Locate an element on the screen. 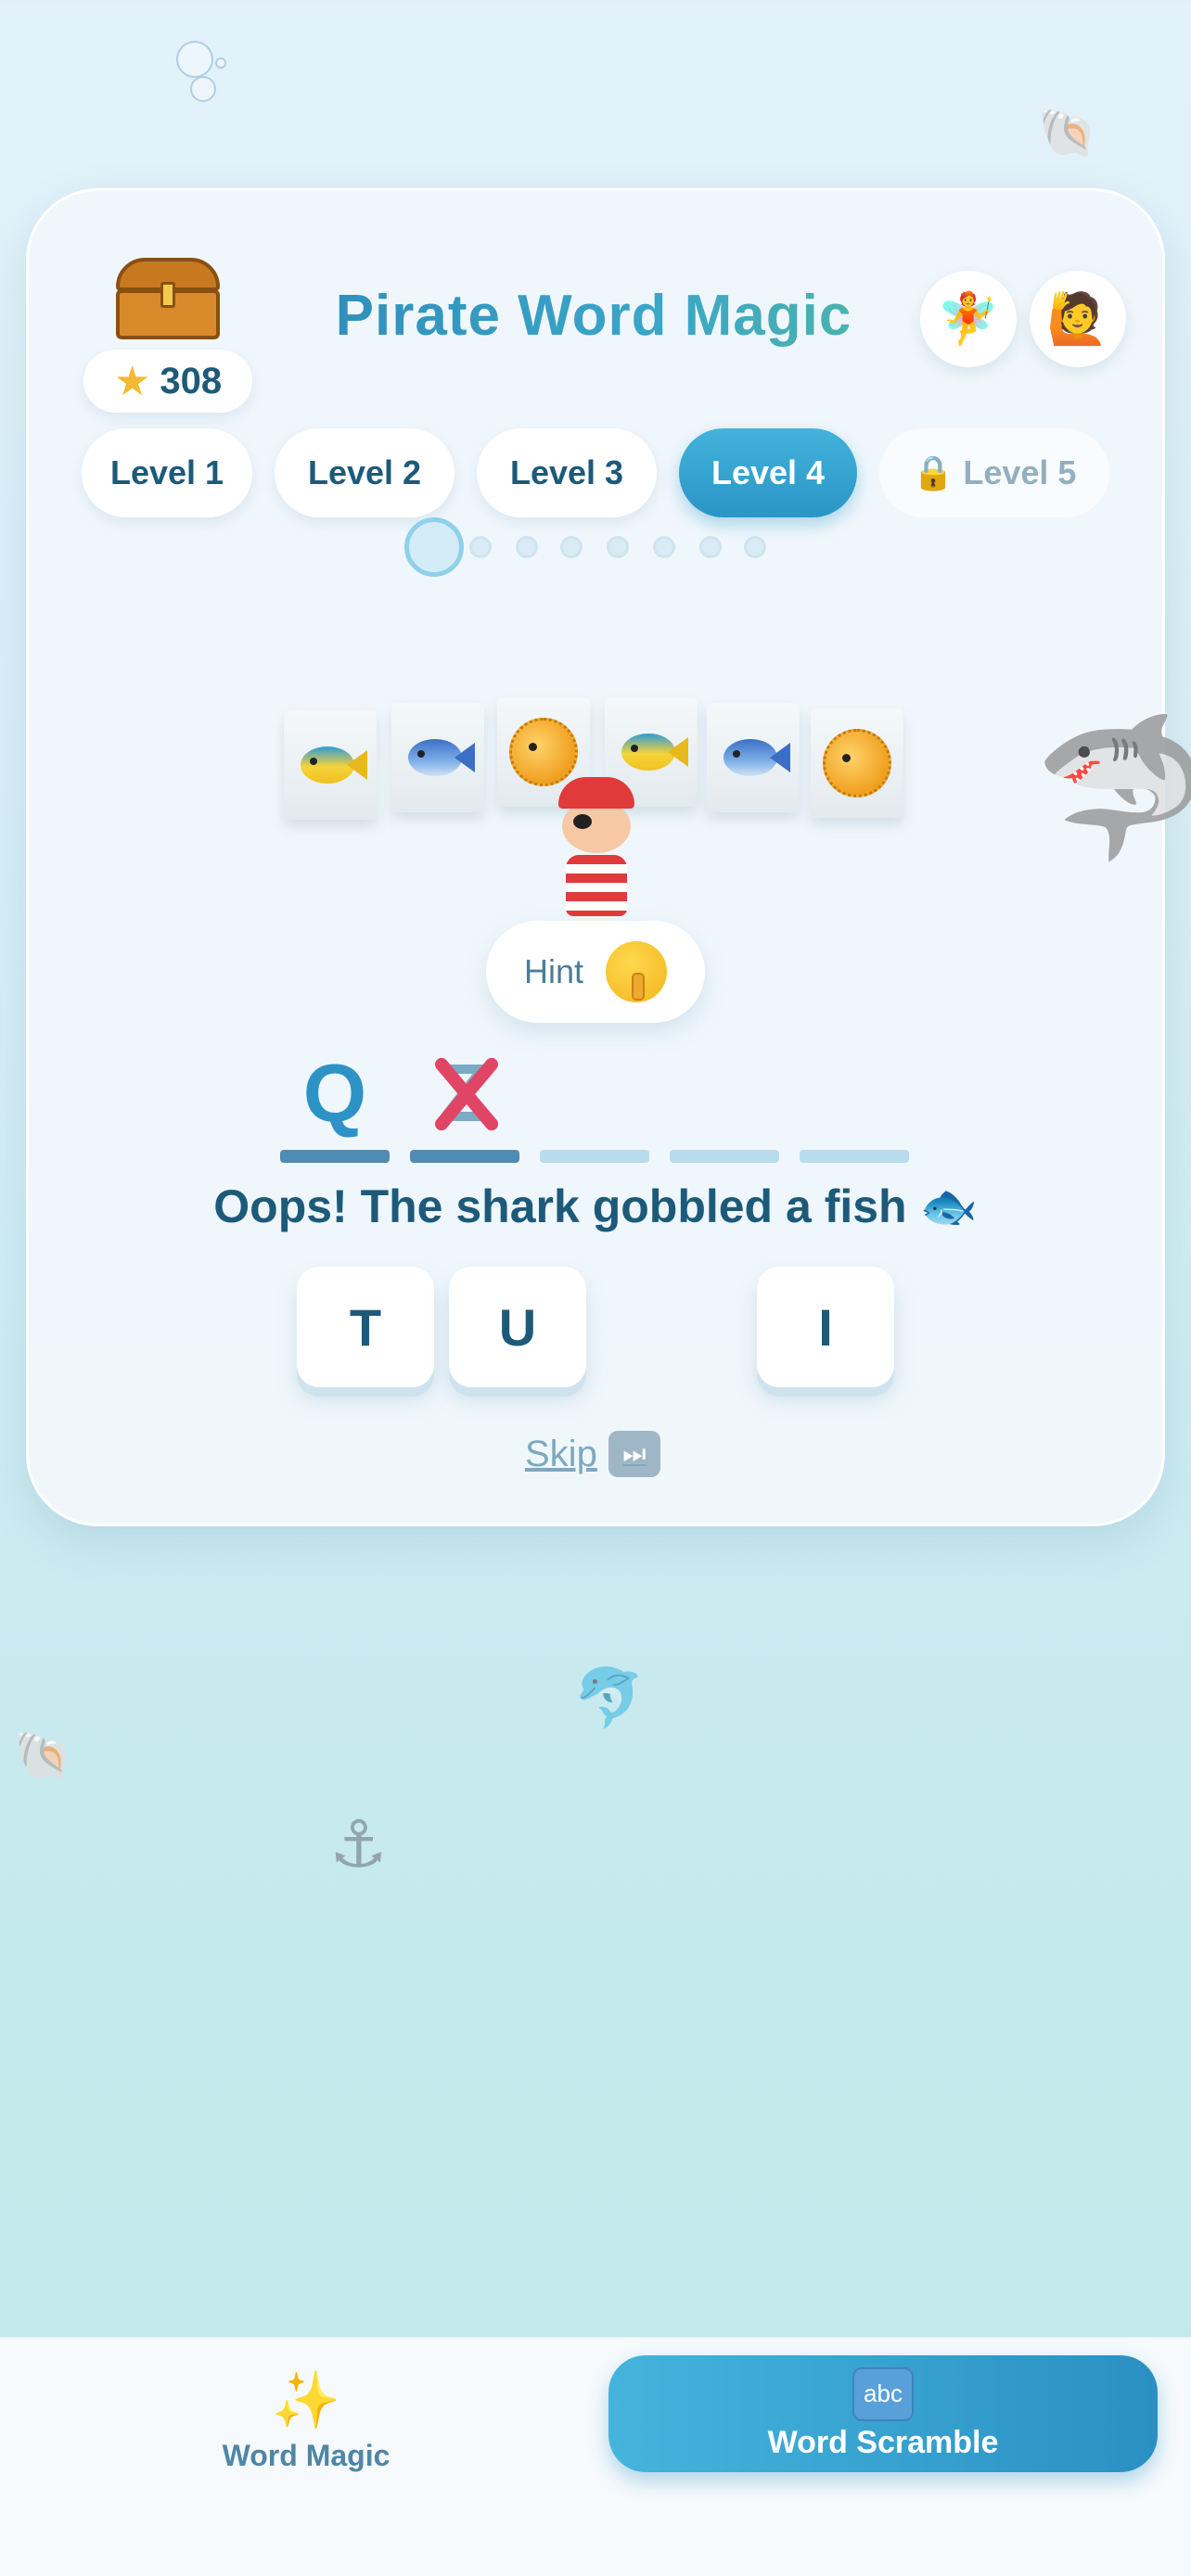 This screenshot has width=1191, height=2576. hint-button: Hint is located at coordinates (595, 972).